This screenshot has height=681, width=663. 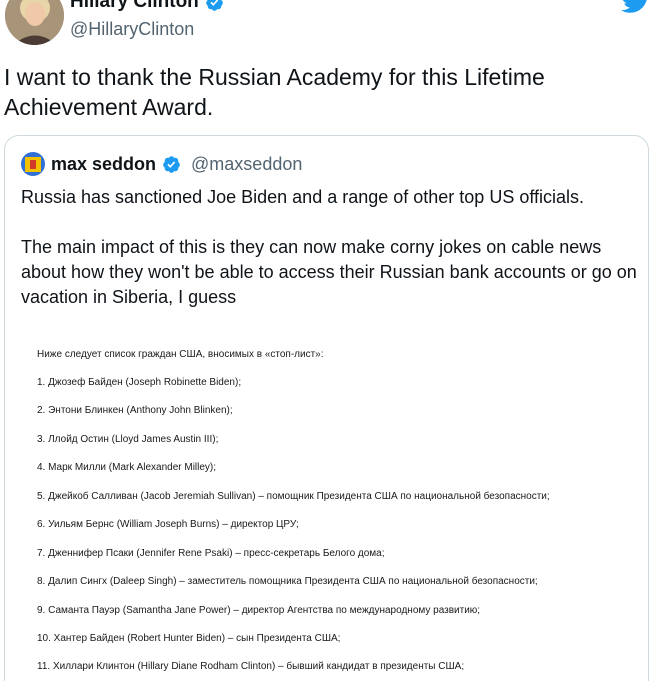 What do you see at coordinates (128, 439) in the screenshot?
I see `document-list-item: 3. Ллойд Остин (Lloyd James Austin III);` at bounding box center [128, 439].